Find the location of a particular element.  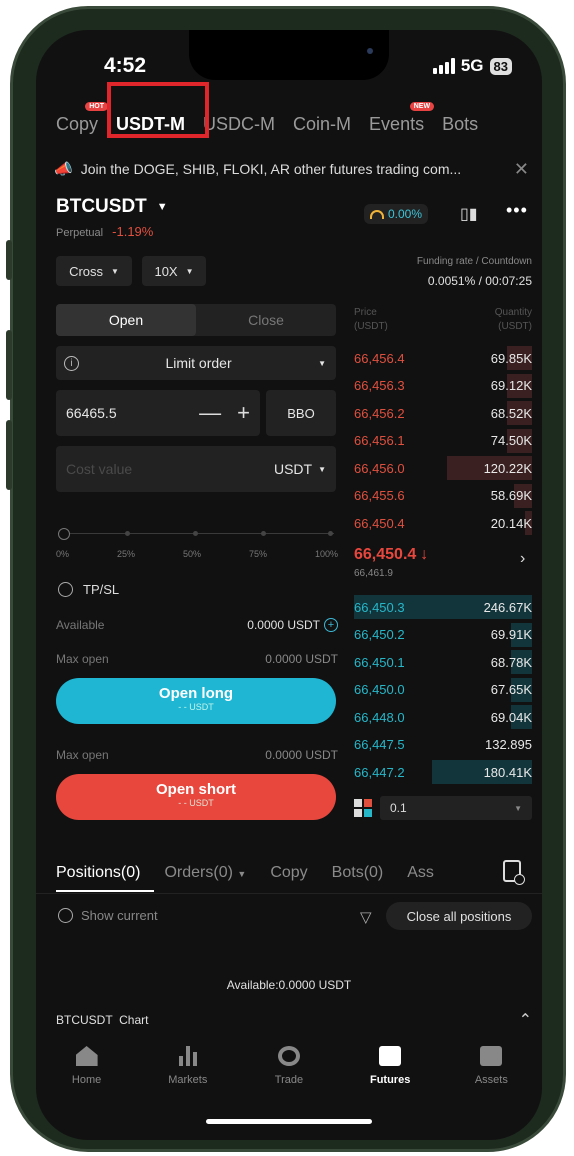

bid-row: 66,450.2 69.91K is located at coordinates (443, 634).